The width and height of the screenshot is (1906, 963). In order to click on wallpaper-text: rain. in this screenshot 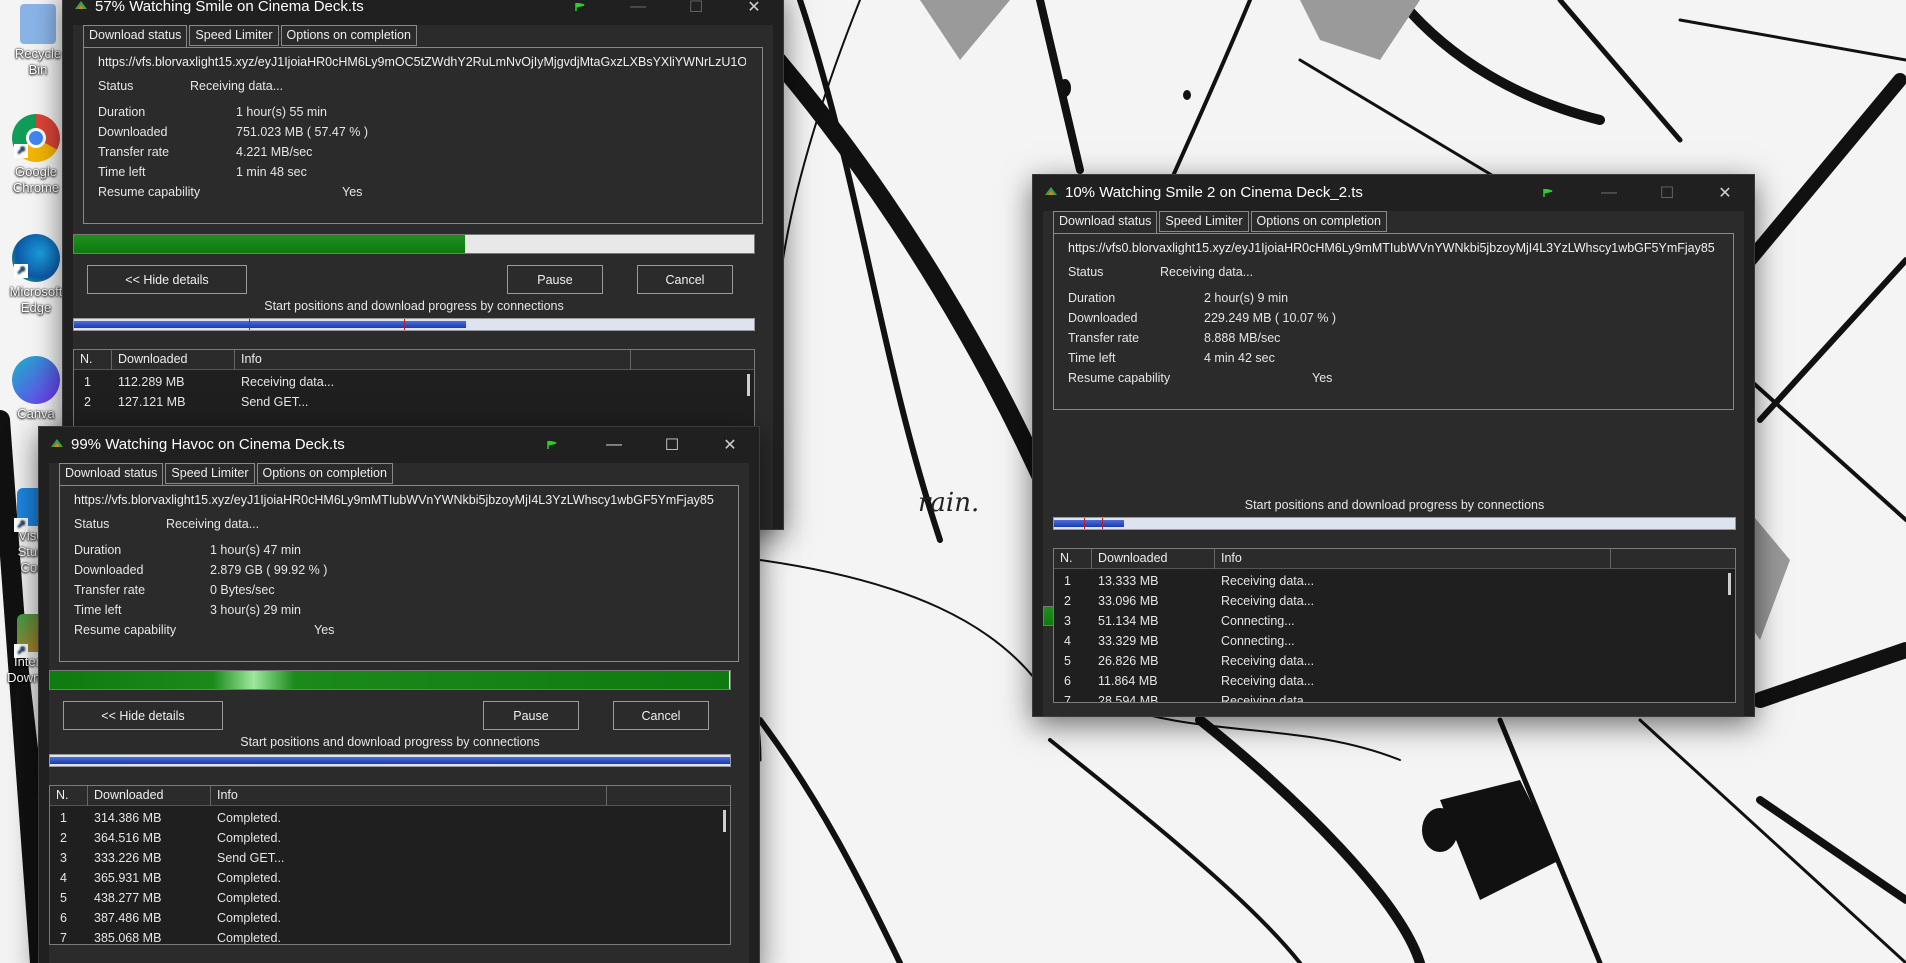, I will do `click(949, 503)`.